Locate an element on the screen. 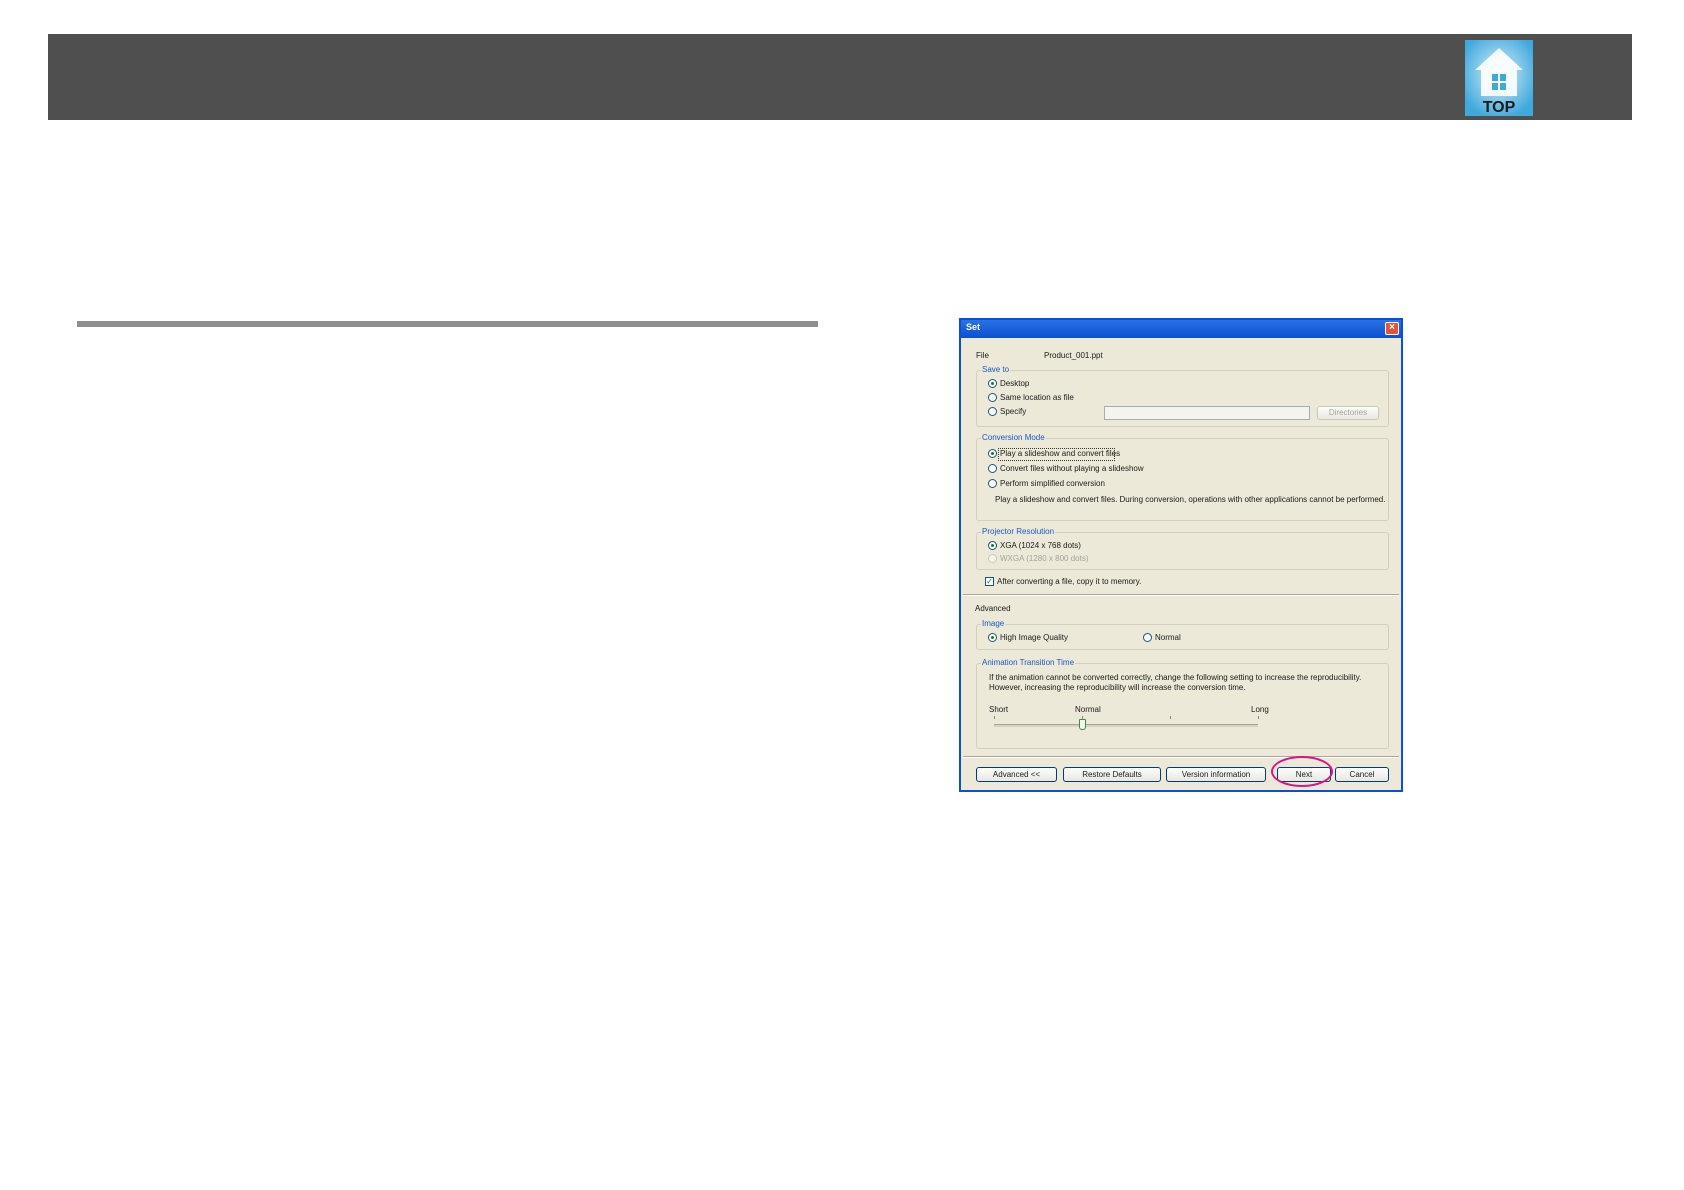 The height and width of the screenshot is (1190, 1684). restore-defaults-button: Restore Defaults is located at coordinates (1112, 774).